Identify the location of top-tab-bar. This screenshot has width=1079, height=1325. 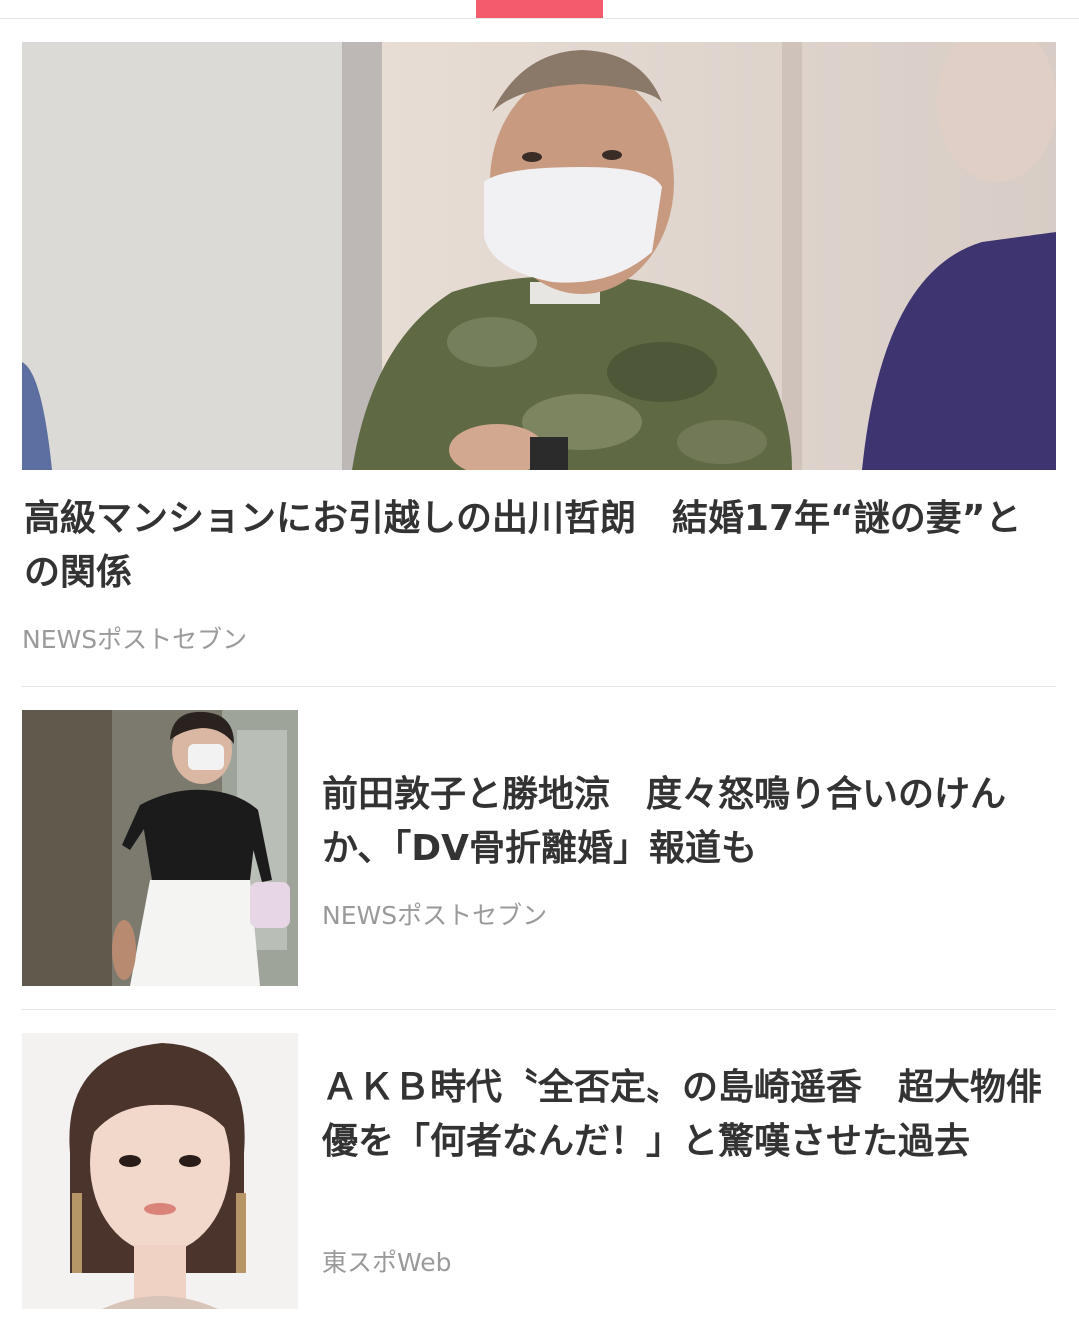
(539, 9).